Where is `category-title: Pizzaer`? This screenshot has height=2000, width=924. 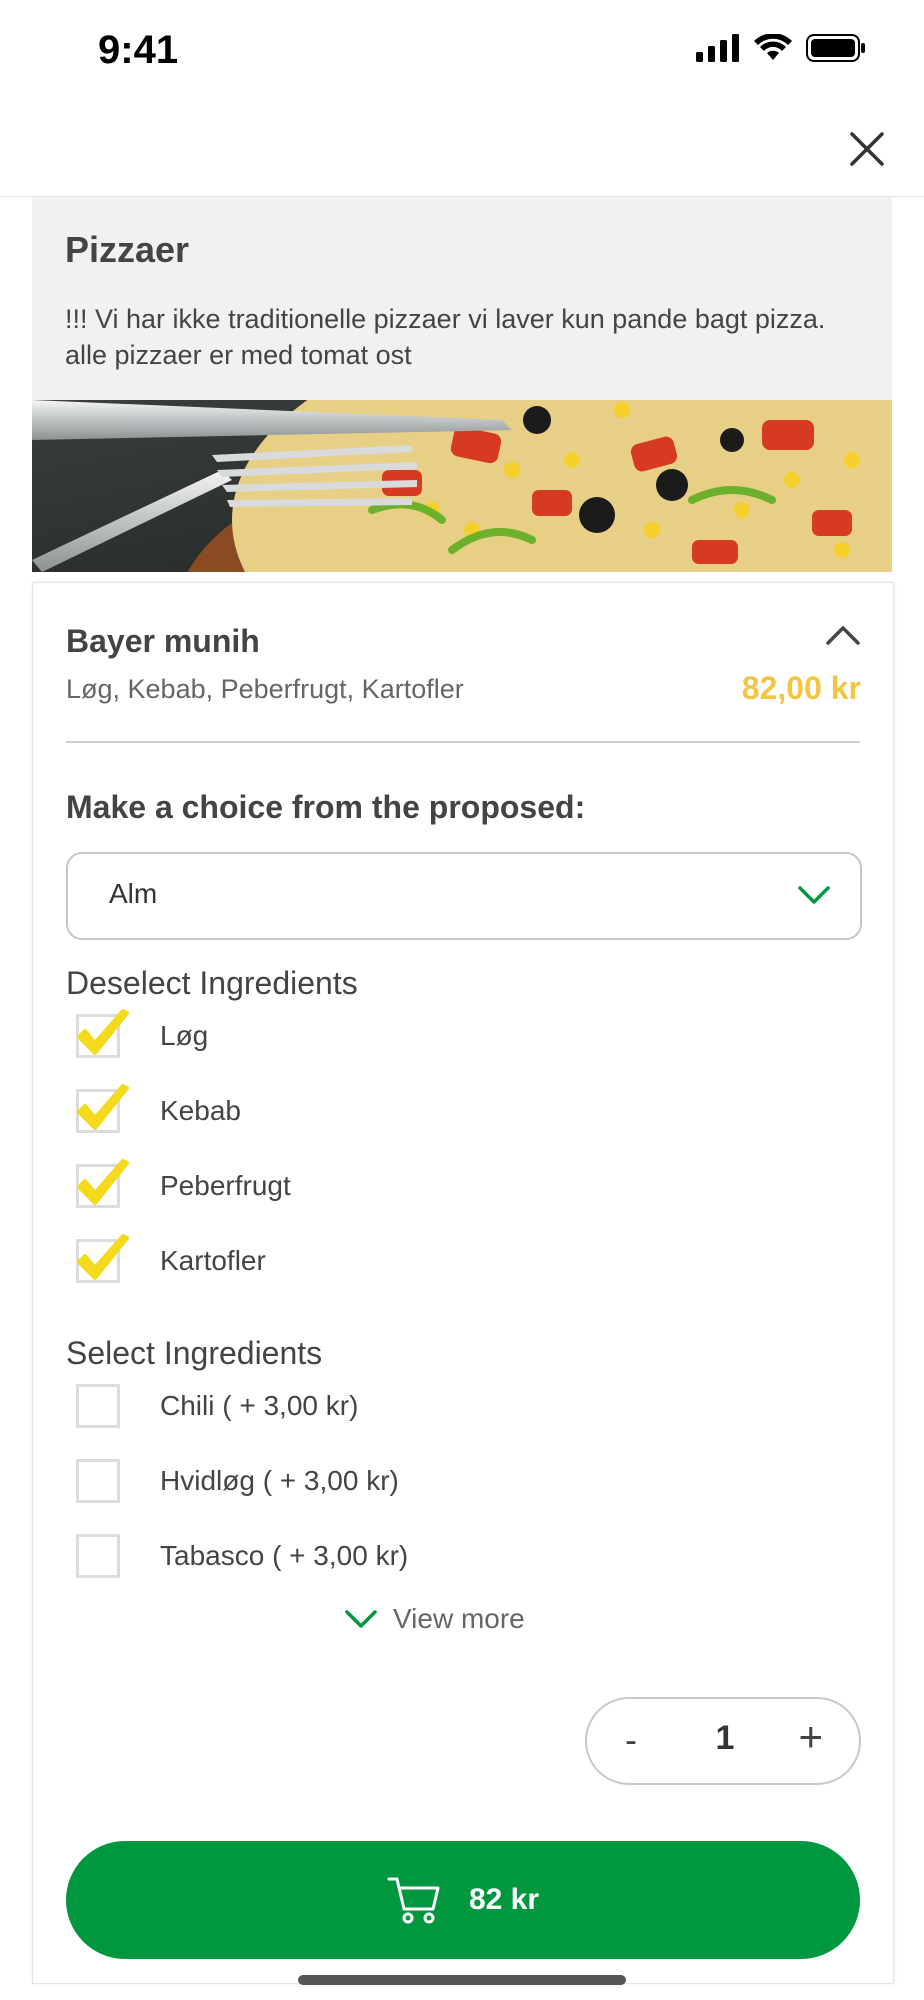 category-title: Pizzaer is located at coordinates (127, 249).